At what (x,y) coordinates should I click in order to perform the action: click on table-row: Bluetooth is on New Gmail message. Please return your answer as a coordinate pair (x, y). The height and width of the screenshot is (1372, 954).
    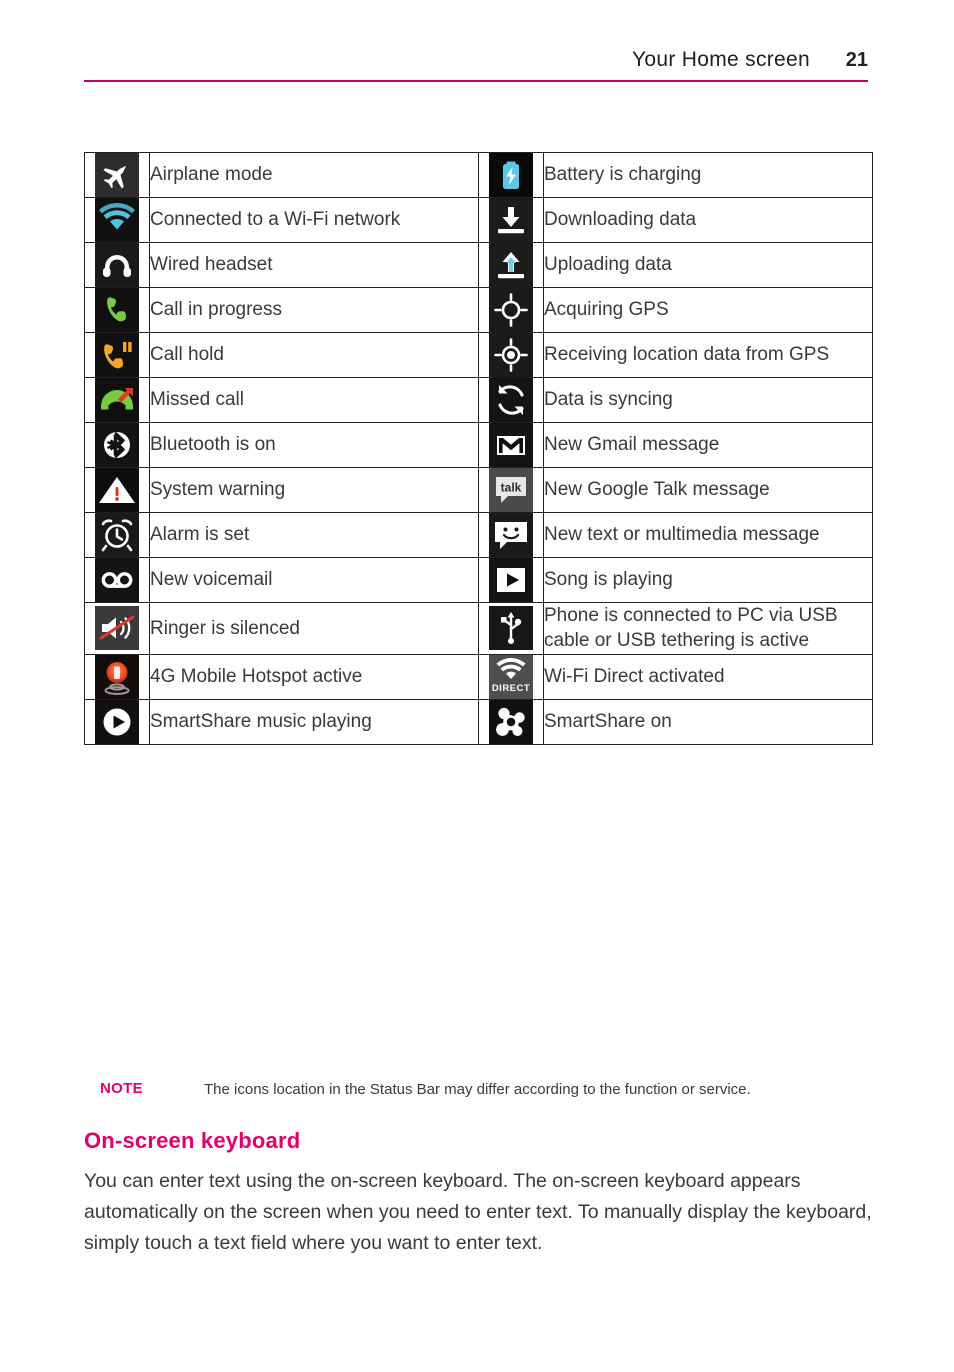
    Looking at the image, I should click on (478, 445).